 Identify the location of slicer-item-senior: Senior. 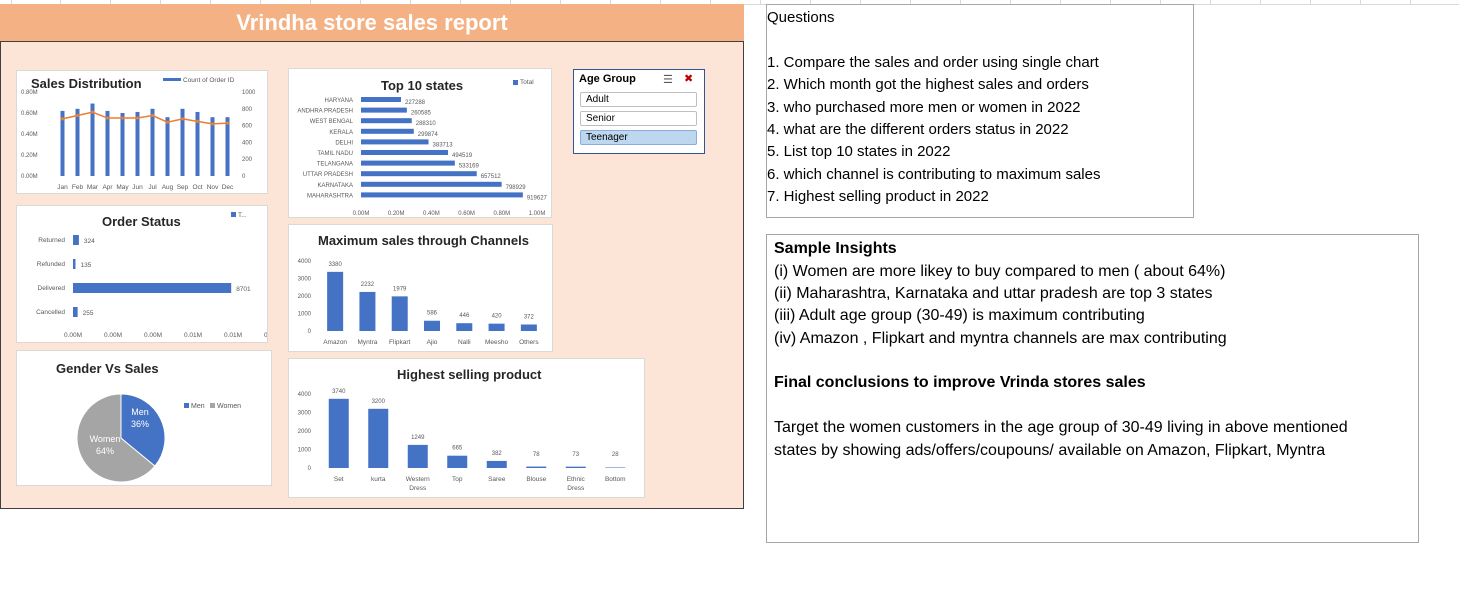
(638, 118).